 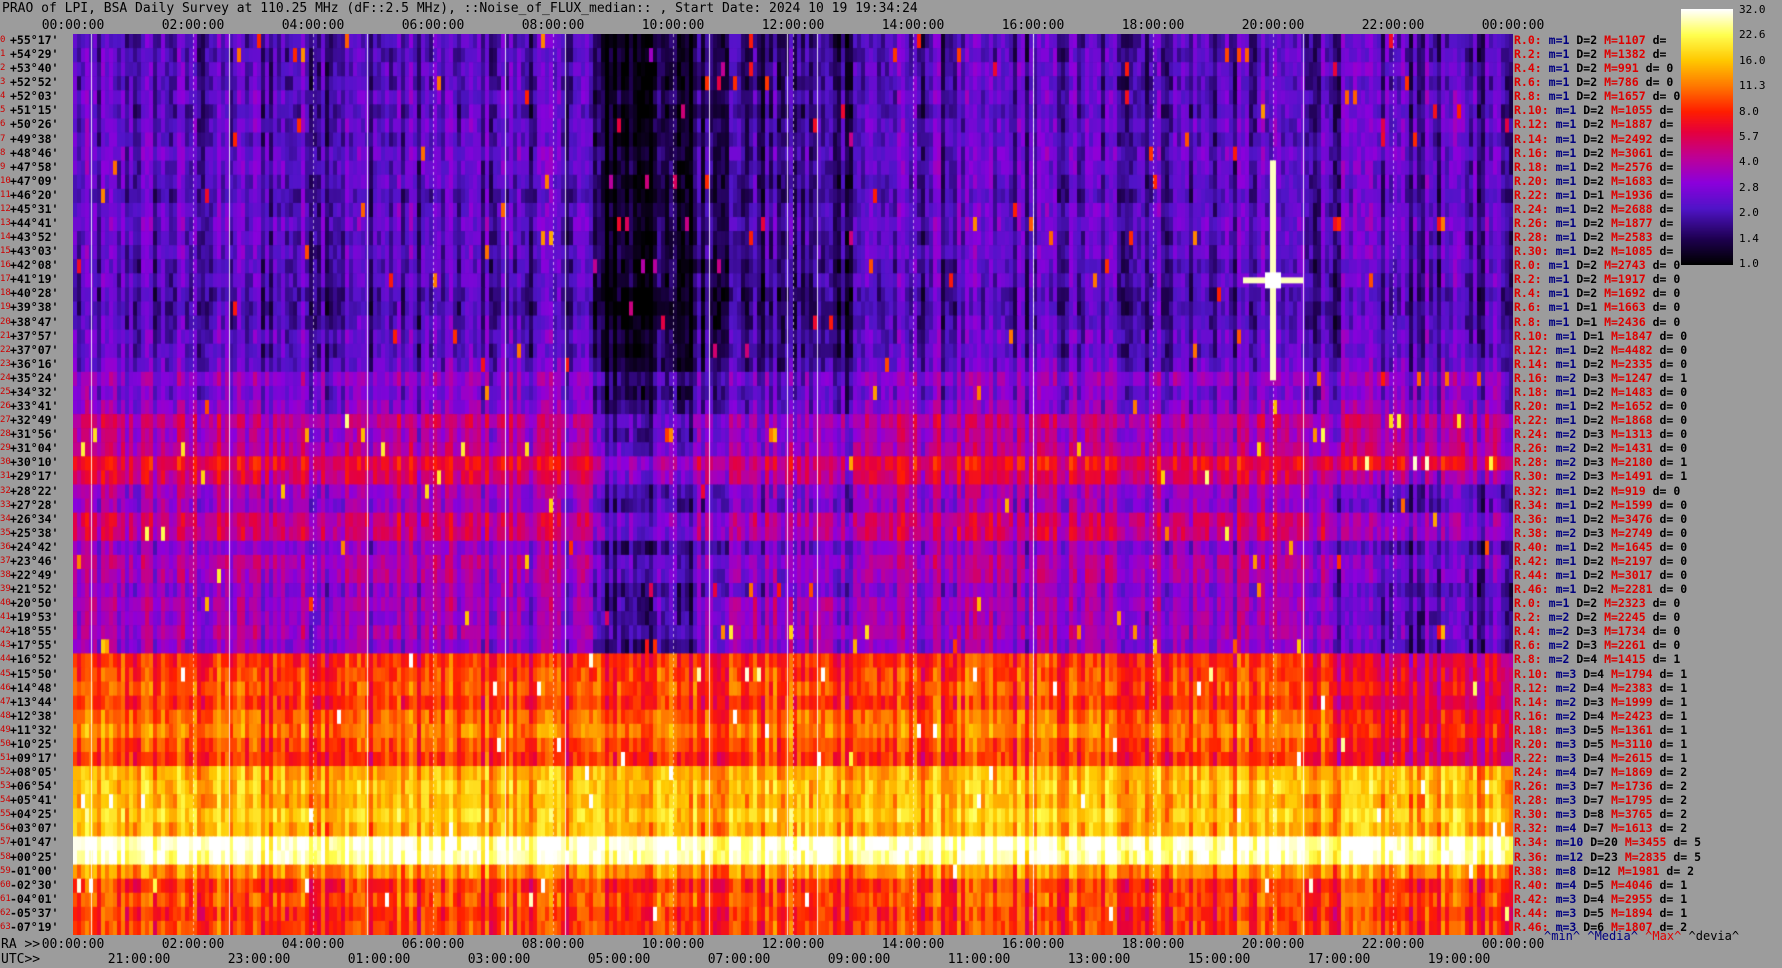 What do you see at coordinates (34, 279) in the screenshot?
I see `declination-label: +41°19'` at bounding box center [34, 279].